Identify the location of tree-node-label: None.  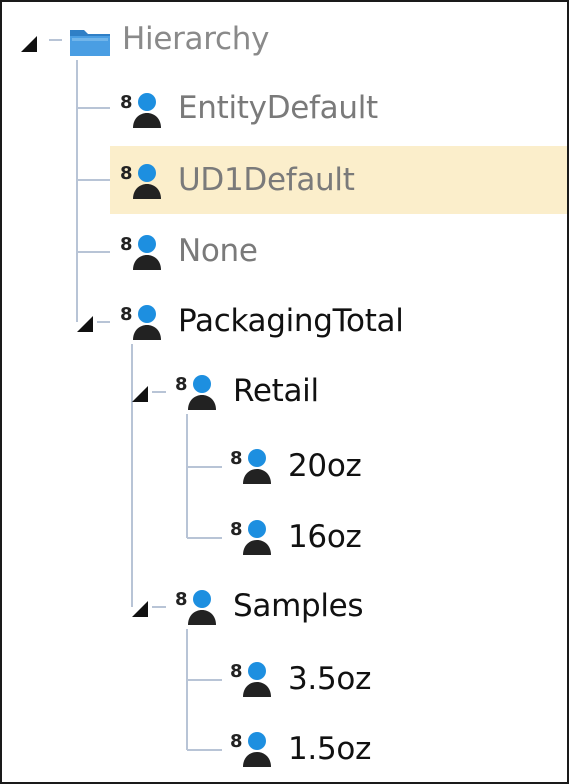
(218, 251).